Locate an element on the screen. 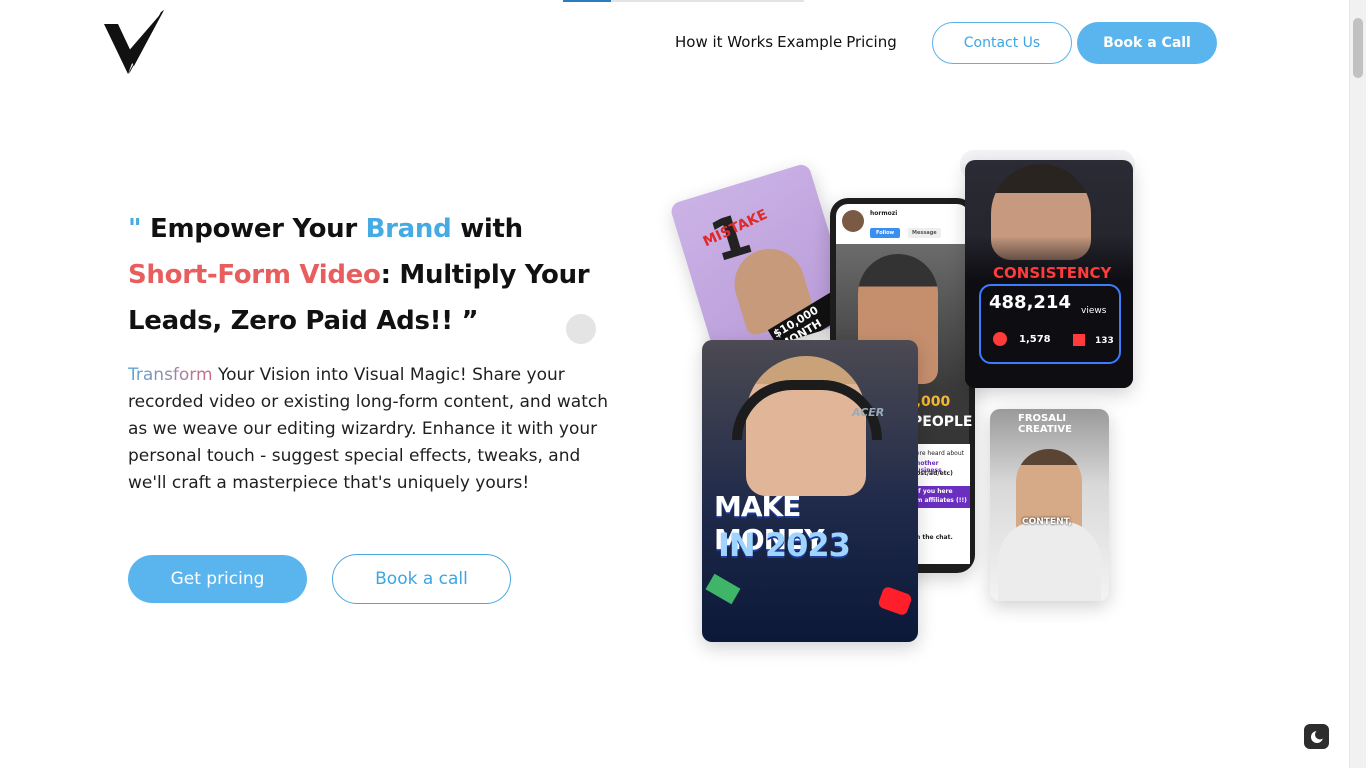 The image size is (1366, 768). hero-description-highlight: Transform is located at coordinates (170, 375).